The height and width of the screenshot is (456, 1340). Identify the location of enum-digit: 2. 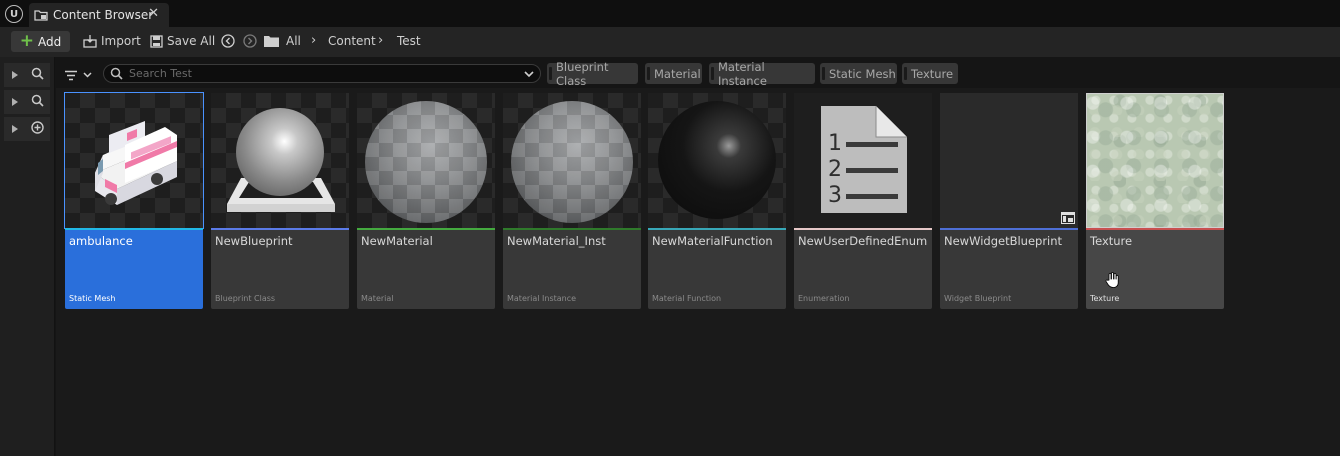
(835, 169).